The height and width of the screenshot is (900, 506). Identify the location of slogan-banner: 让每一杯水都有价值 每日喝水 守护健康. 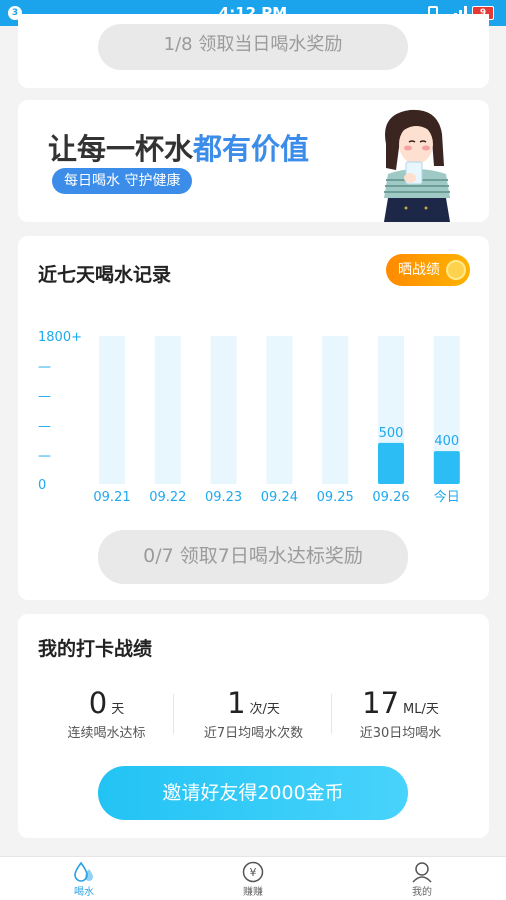
(253, 161).